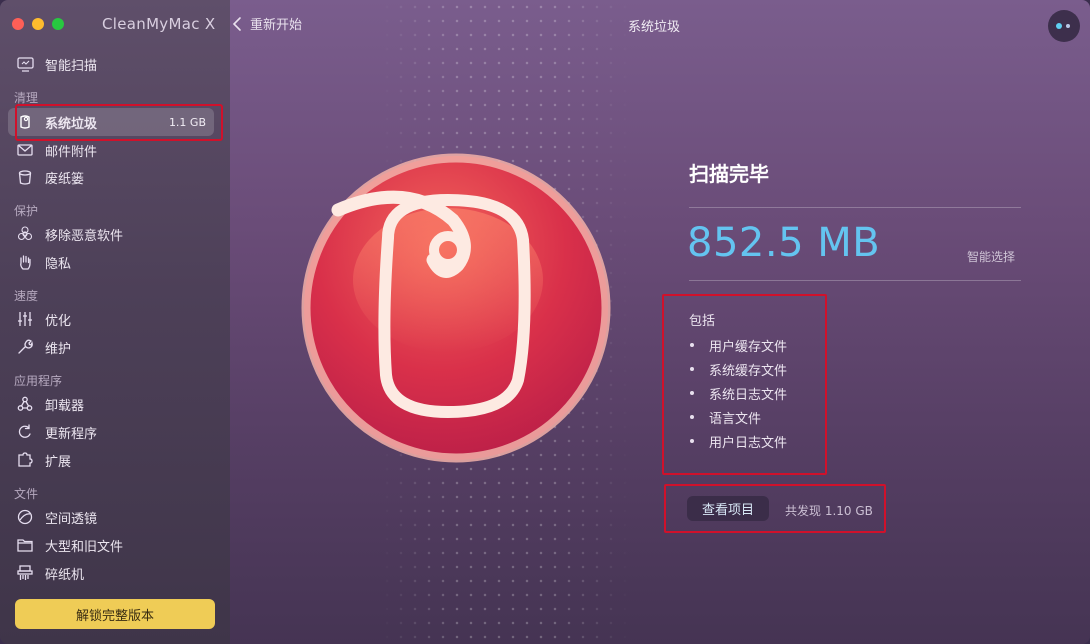 The image size is (1090, 644). What do you see at coordinates (71, 519) in the screenshot?
I see `sidebar-item-label: 空间透镜` at bounding box center [71, 519].